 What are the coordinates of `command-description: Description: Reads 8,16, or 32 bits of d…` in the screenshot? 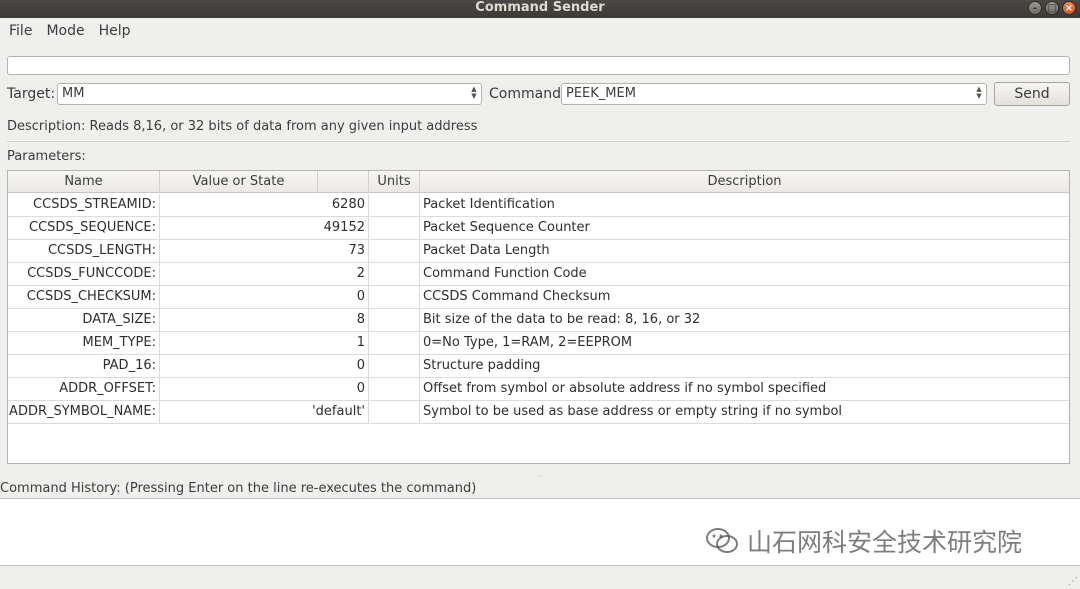 It's located at (242, 126).